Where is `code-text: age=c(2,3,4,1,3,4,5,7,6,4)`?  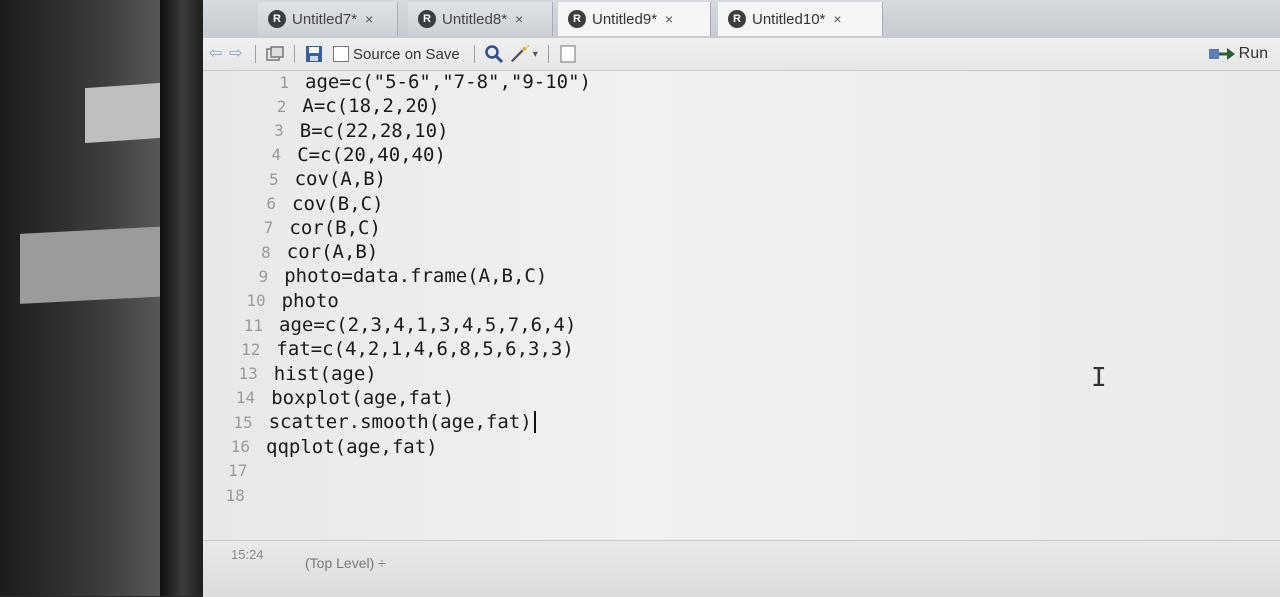 code-text: age=c(2,3,4,1,3,4,5,7,6,4) is located at coordinates (428, 325).